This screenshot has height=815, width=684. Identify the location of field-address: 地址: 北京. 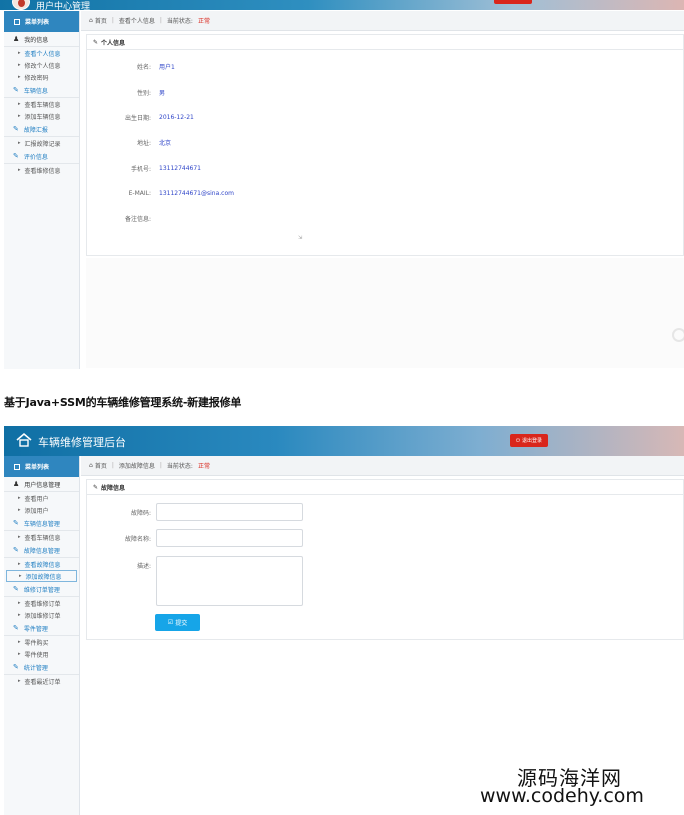
(385, 142).